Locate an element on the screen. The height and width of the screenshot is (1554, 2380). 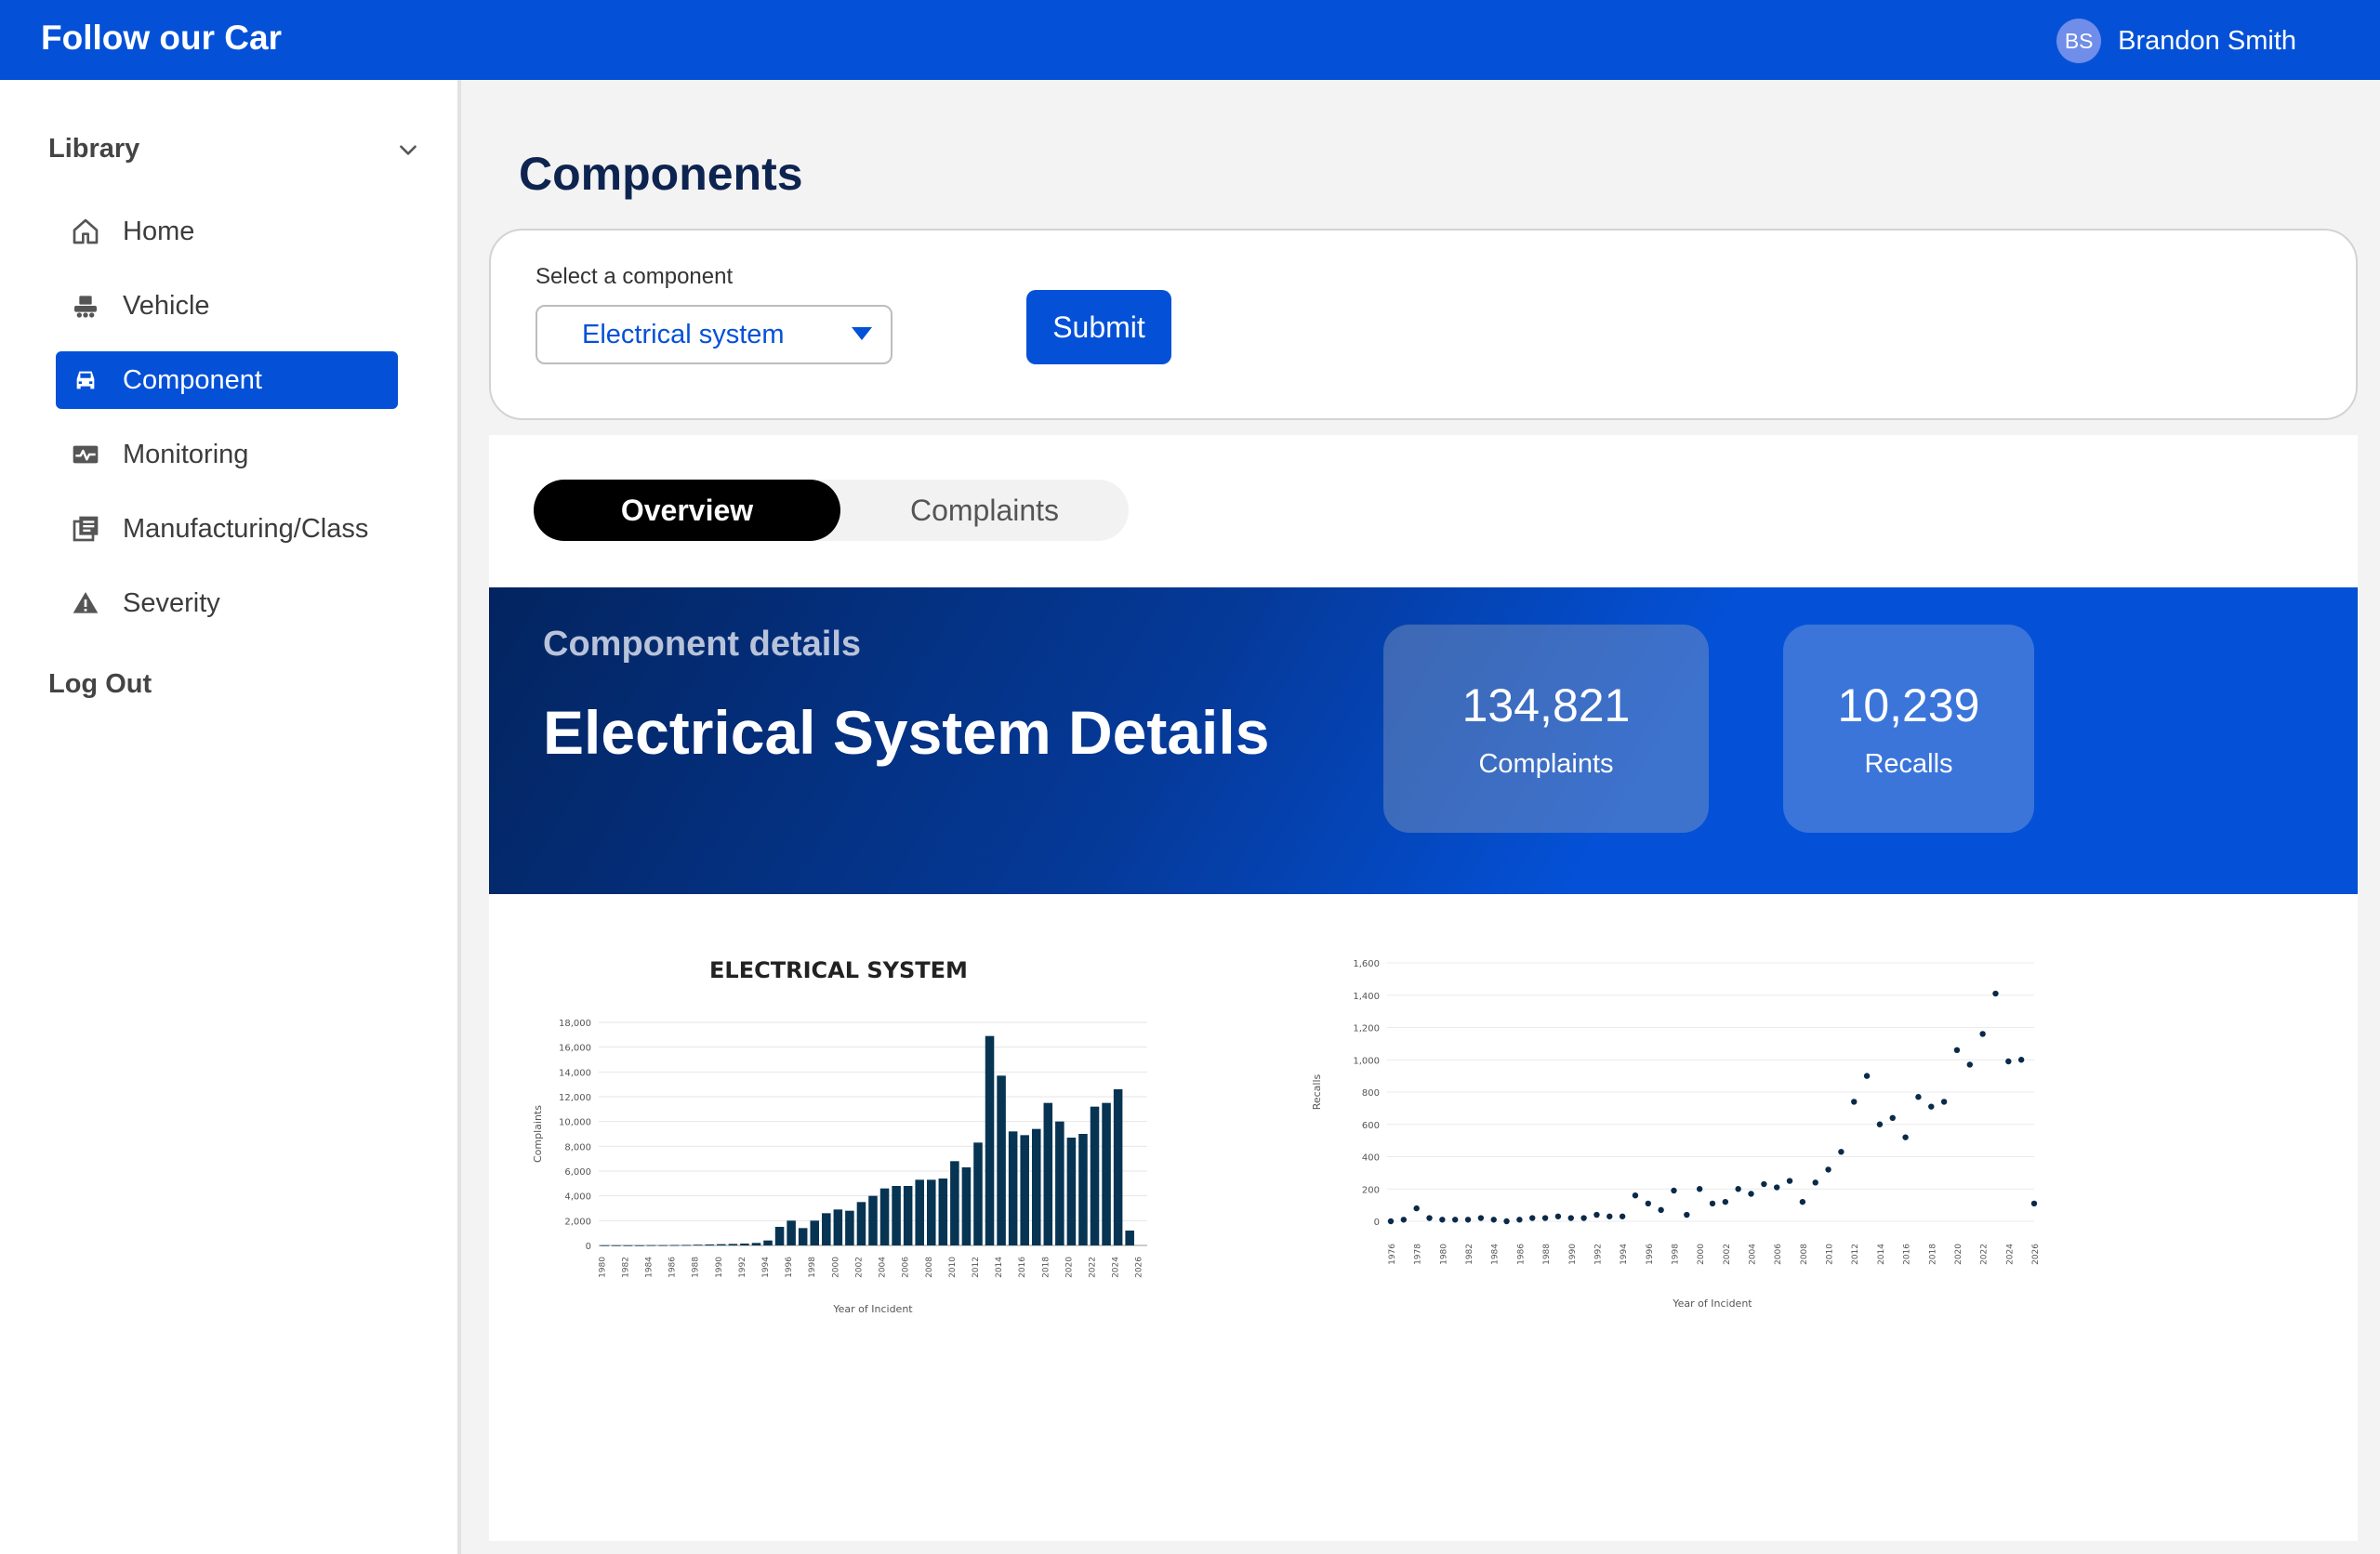
logout-link: Log Out is located at coordinates (100, 684).